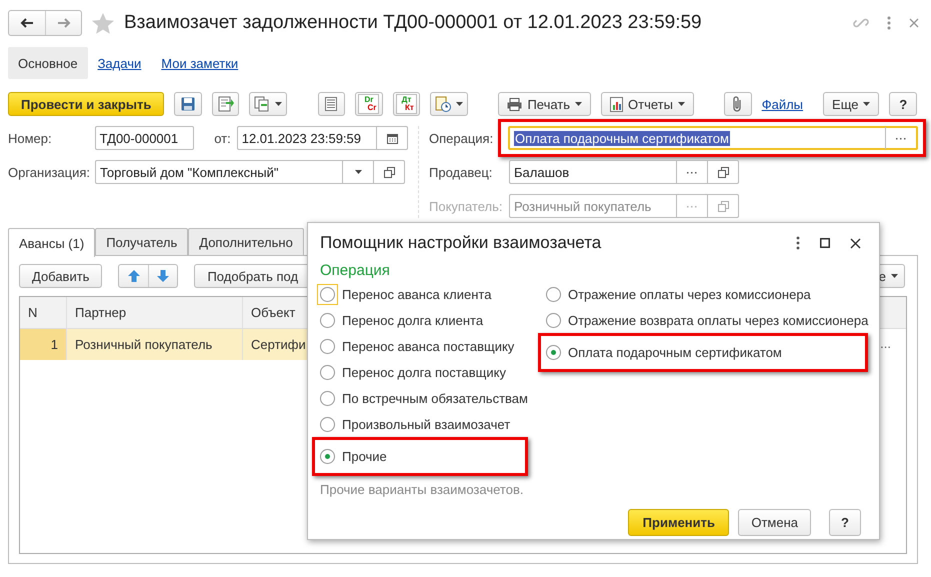  Describe the element at coordinates (392, 138) in the screenshot. I see `calendar-icon` at that location.